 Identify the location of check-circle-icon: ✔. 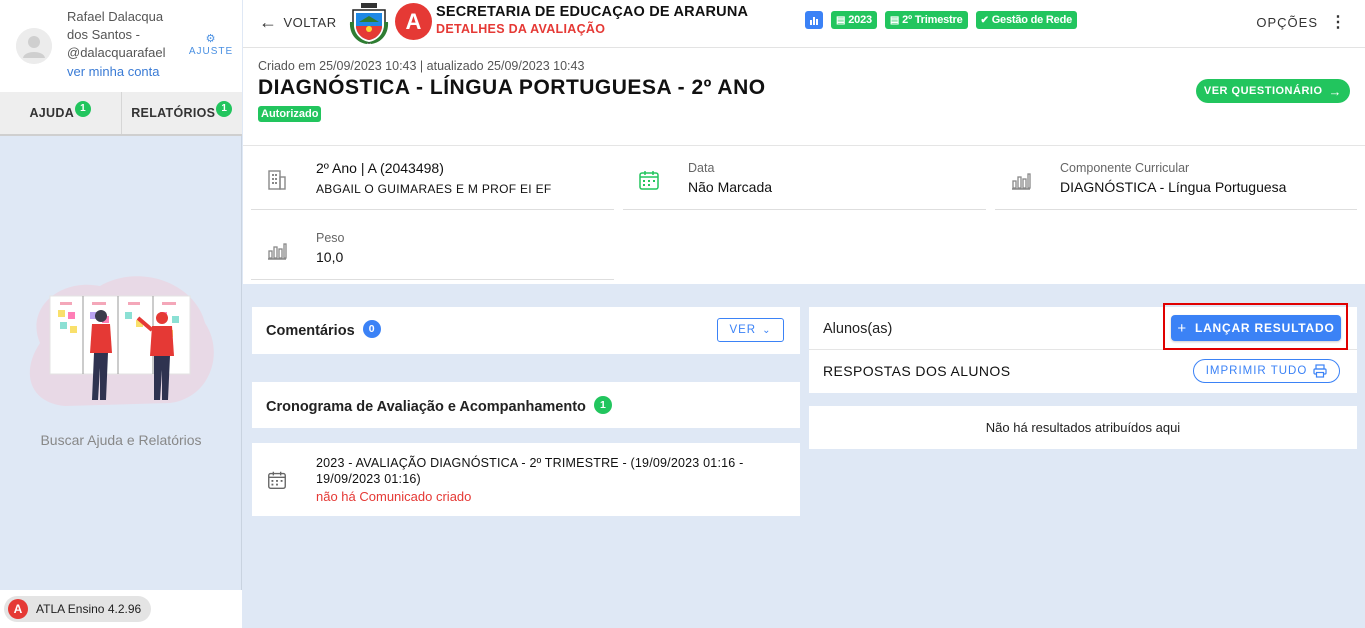
(984, 20).